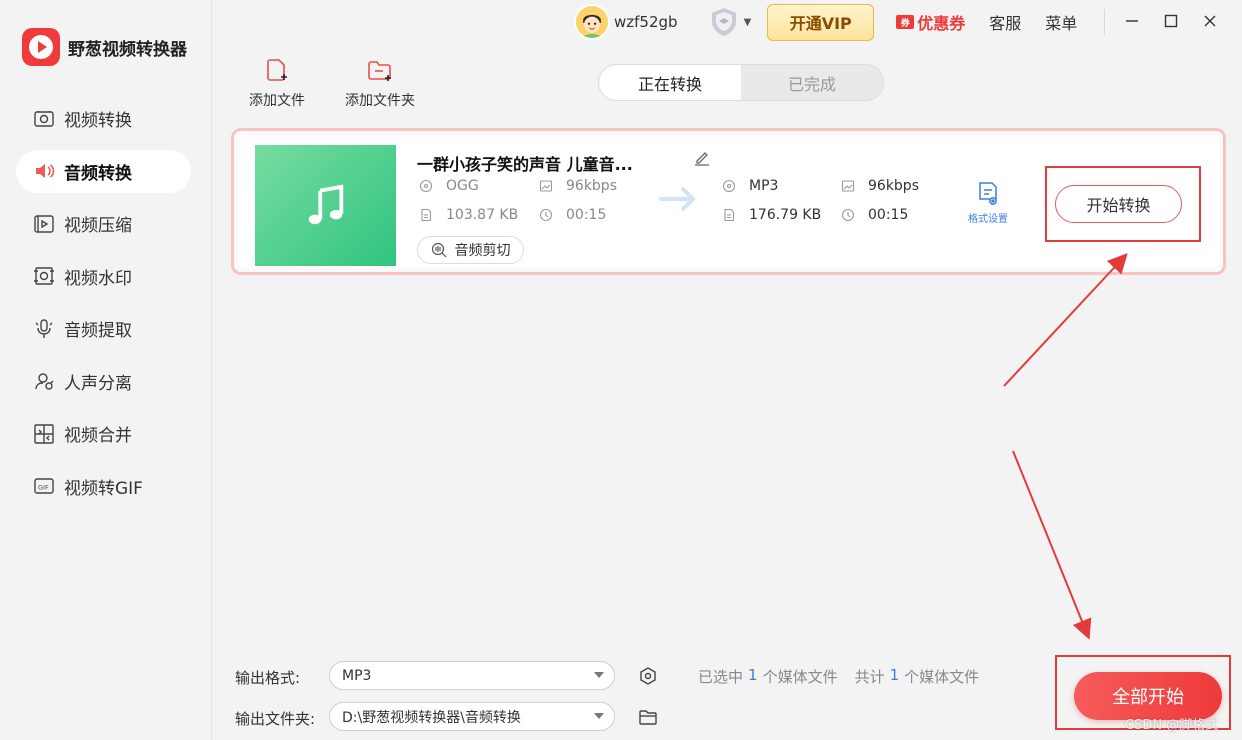 This screenshot has width=1242, height=740. What do you see at coordinates (888, 215) in the screenshot?
I see `target-duration-value: 00:15` at bounding box center [888, 215].